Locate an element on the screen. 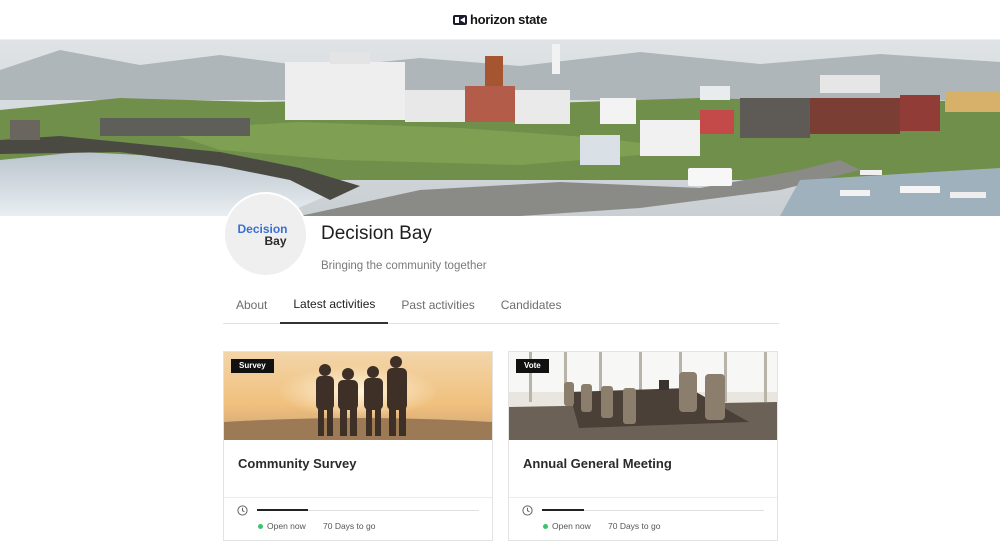 The height and width of the screenshot is (546, 1000). activity-type-badge: Vote is located at coordinates (532, 366).